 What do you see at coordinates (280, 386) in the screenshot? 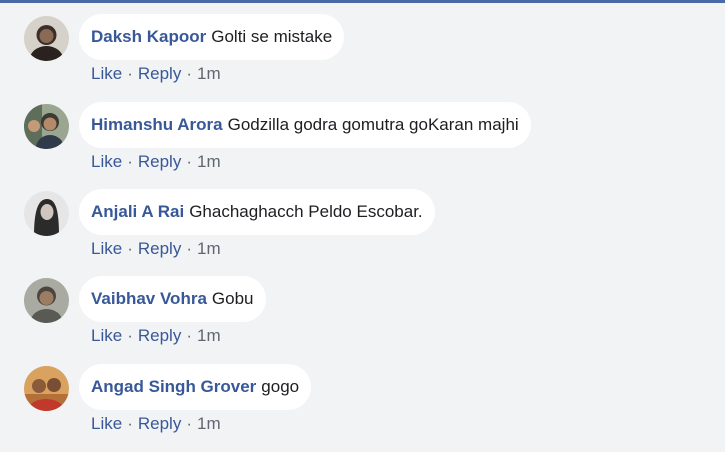
I see `comment-text: gogo` at bounding box center [280, 386].